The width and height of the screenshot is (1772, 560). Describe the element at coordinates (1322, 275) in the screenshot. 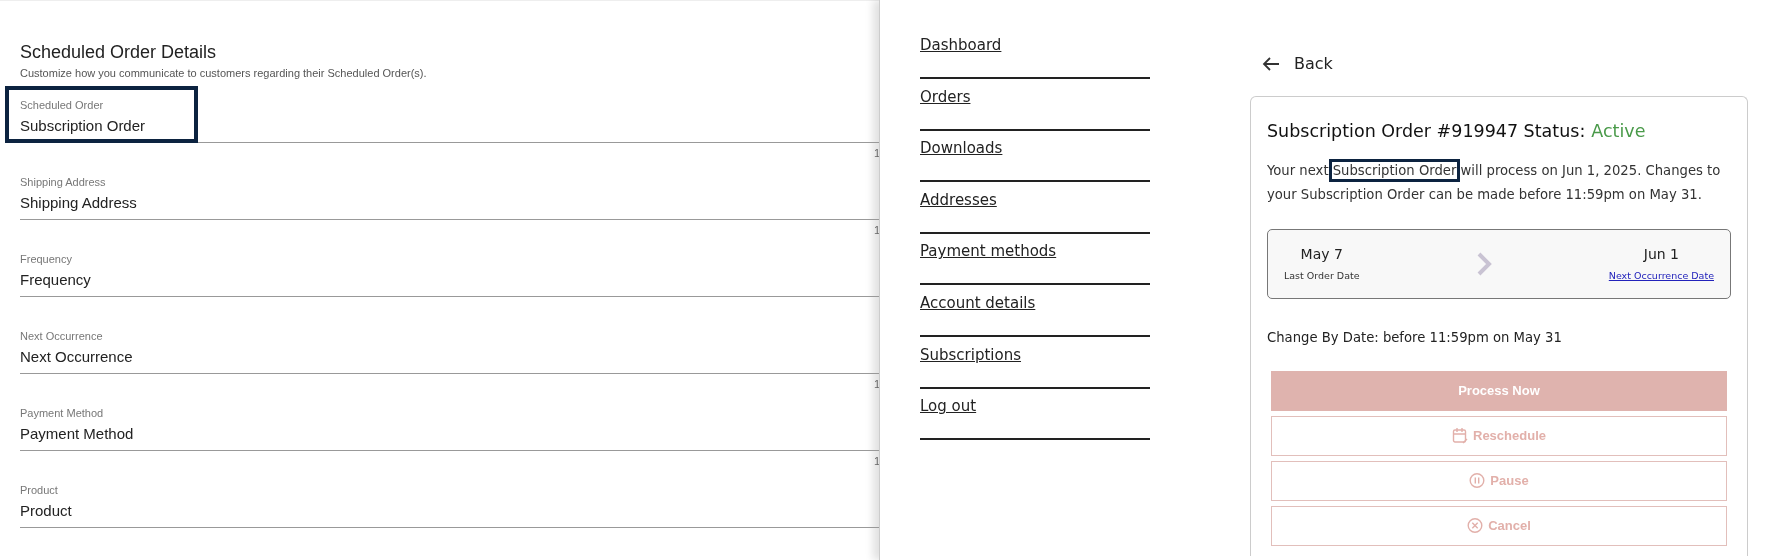

I see `date-label: Last Order Date` at that location.